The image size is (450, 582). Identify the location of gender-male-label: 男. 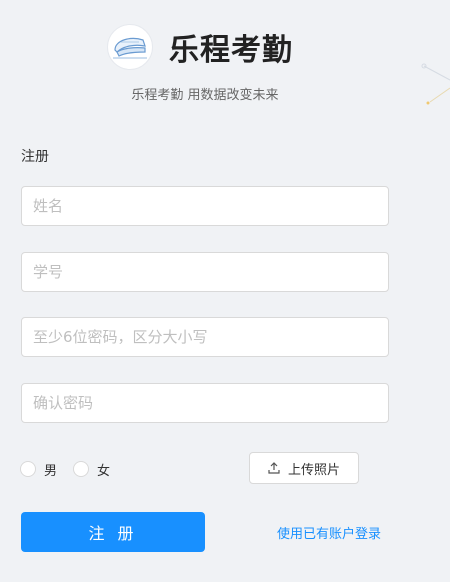
(51, 471).